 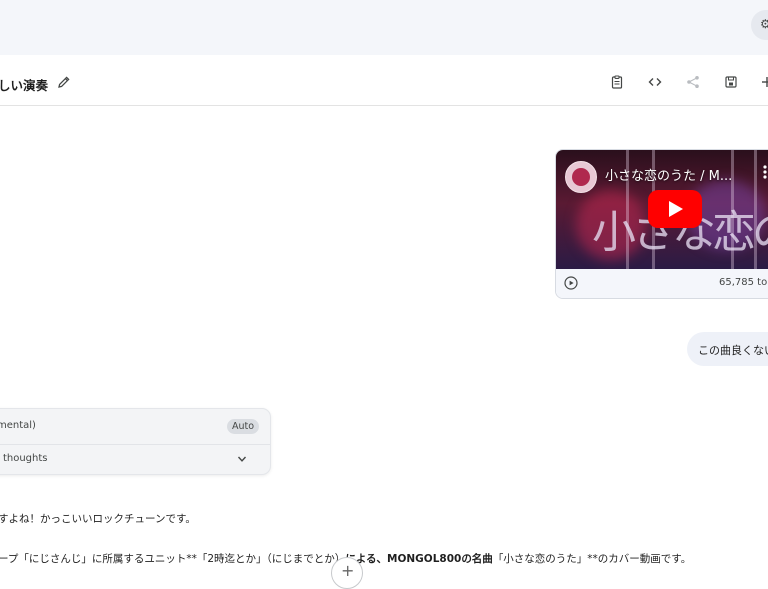 What do you see at coordinates (581, 177) in the screenshot?
I see `channel-avatar` at bounding box center [581, 177].